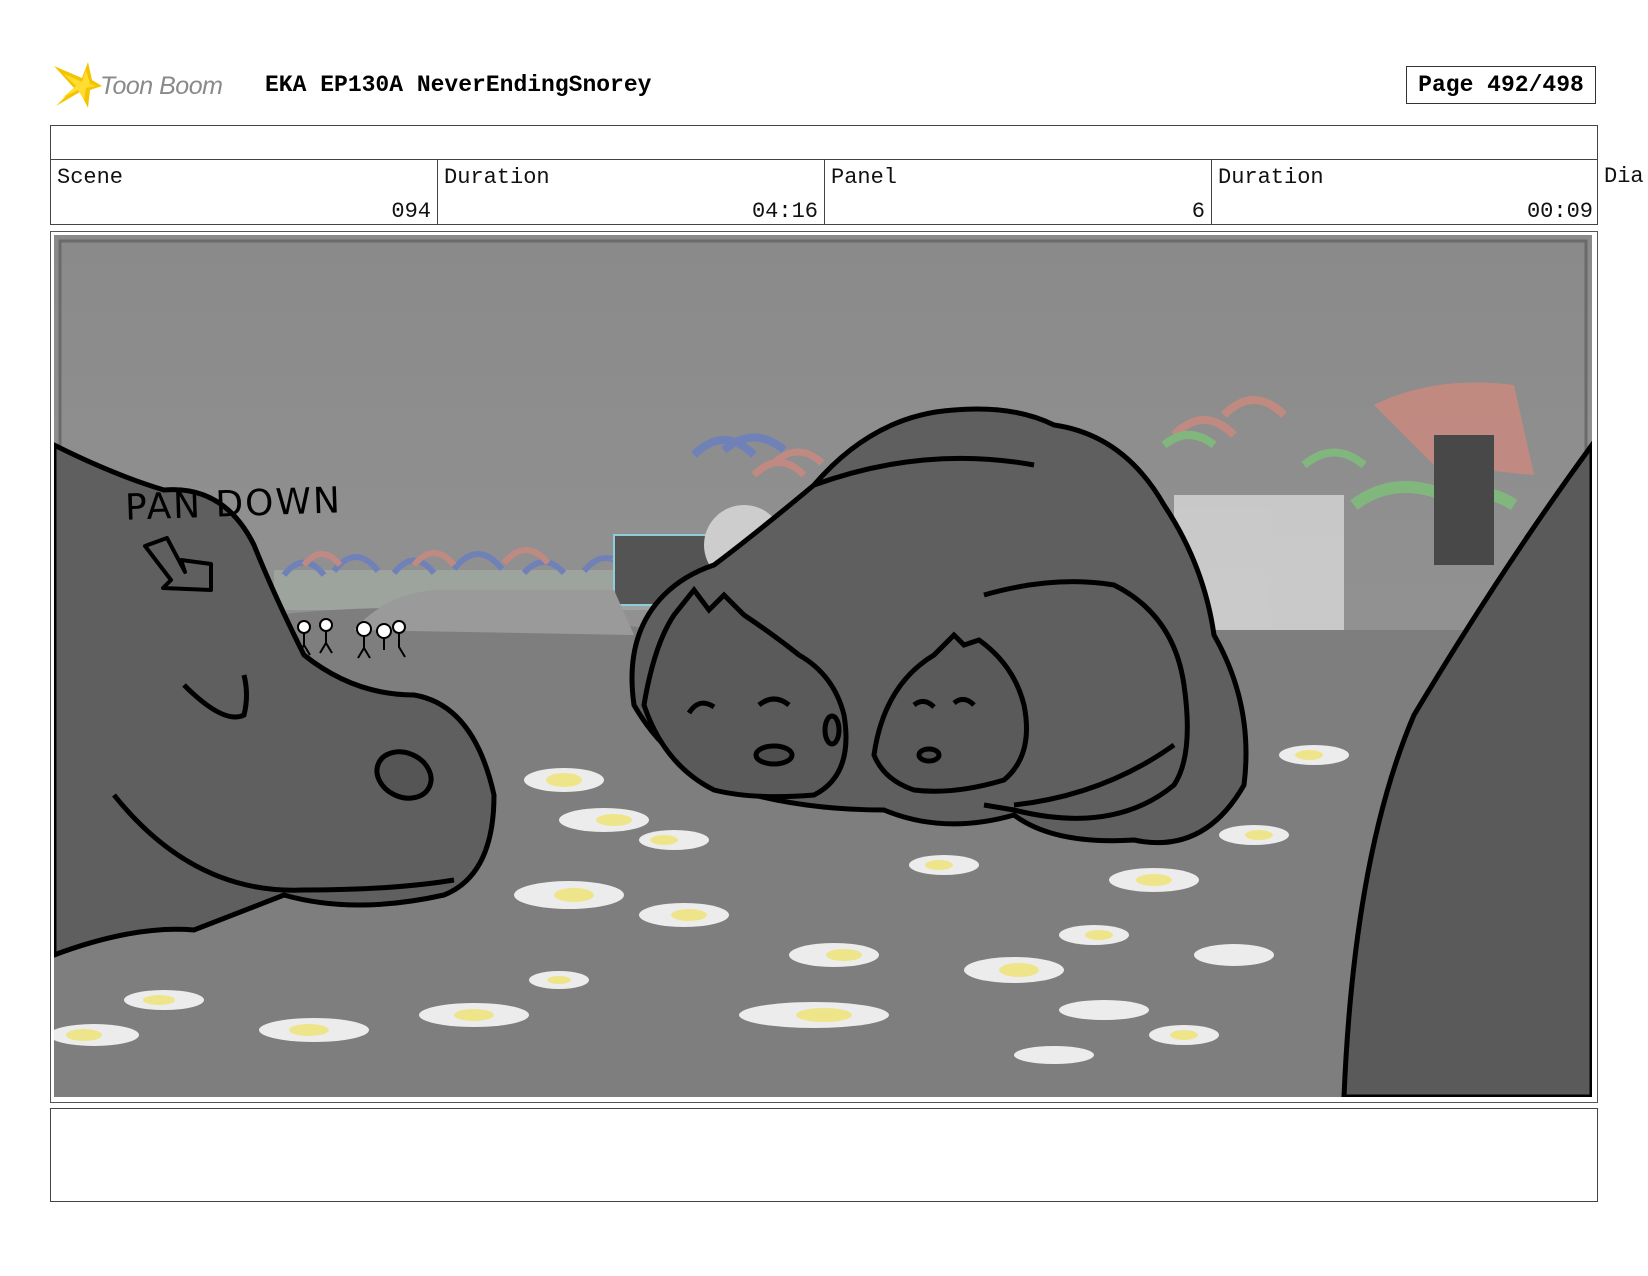 The height and width of the screenshot is (1276, 1648). What do you see at coordinates (824, 143) in the screenshot?
I see `info-blank-row` at bounding box center [824, 143].